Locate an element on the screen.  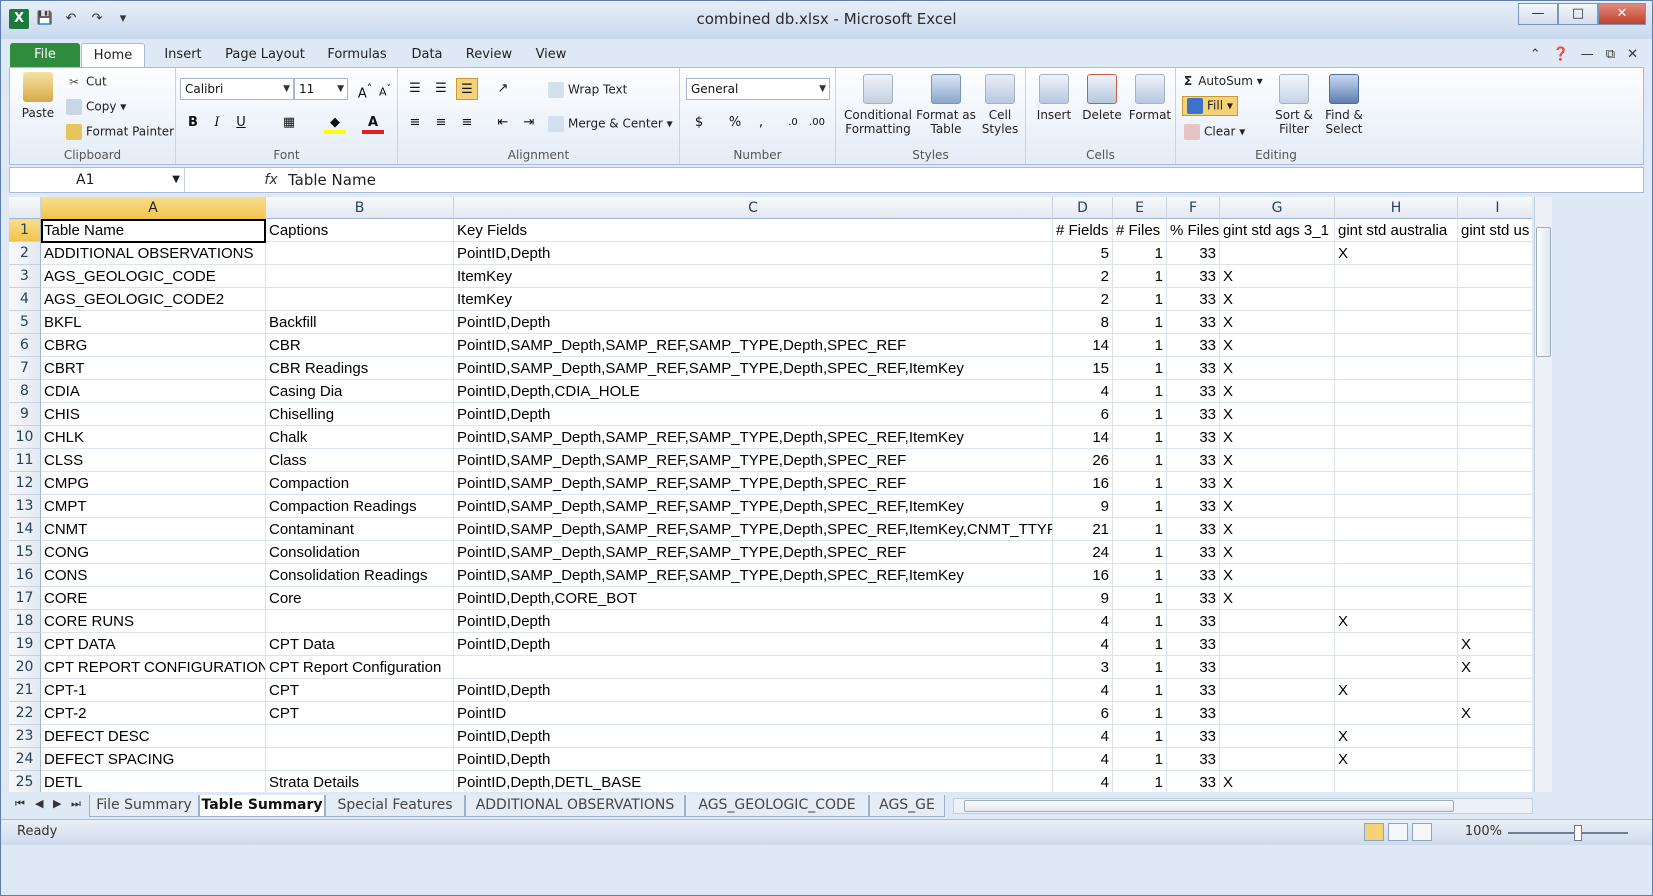
table-cell: CMPG is located at coordinates (153, 483).